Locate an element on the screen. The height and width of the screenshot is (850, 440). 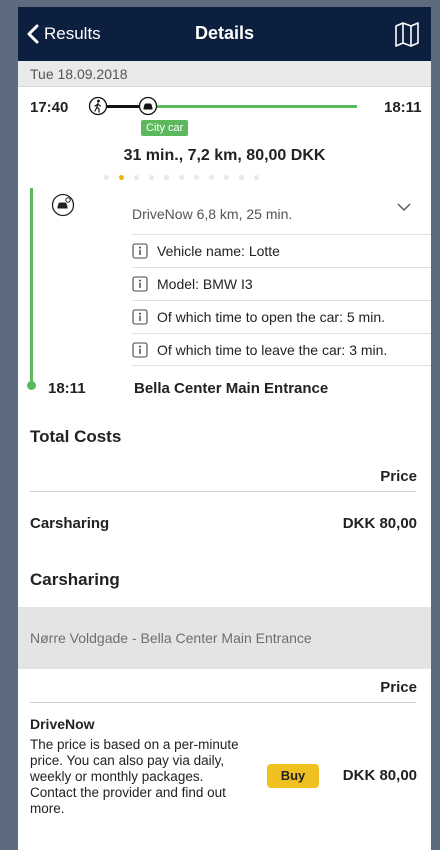
date-bar: Tue 18.09.2018 is located at coordinates (224, 74).